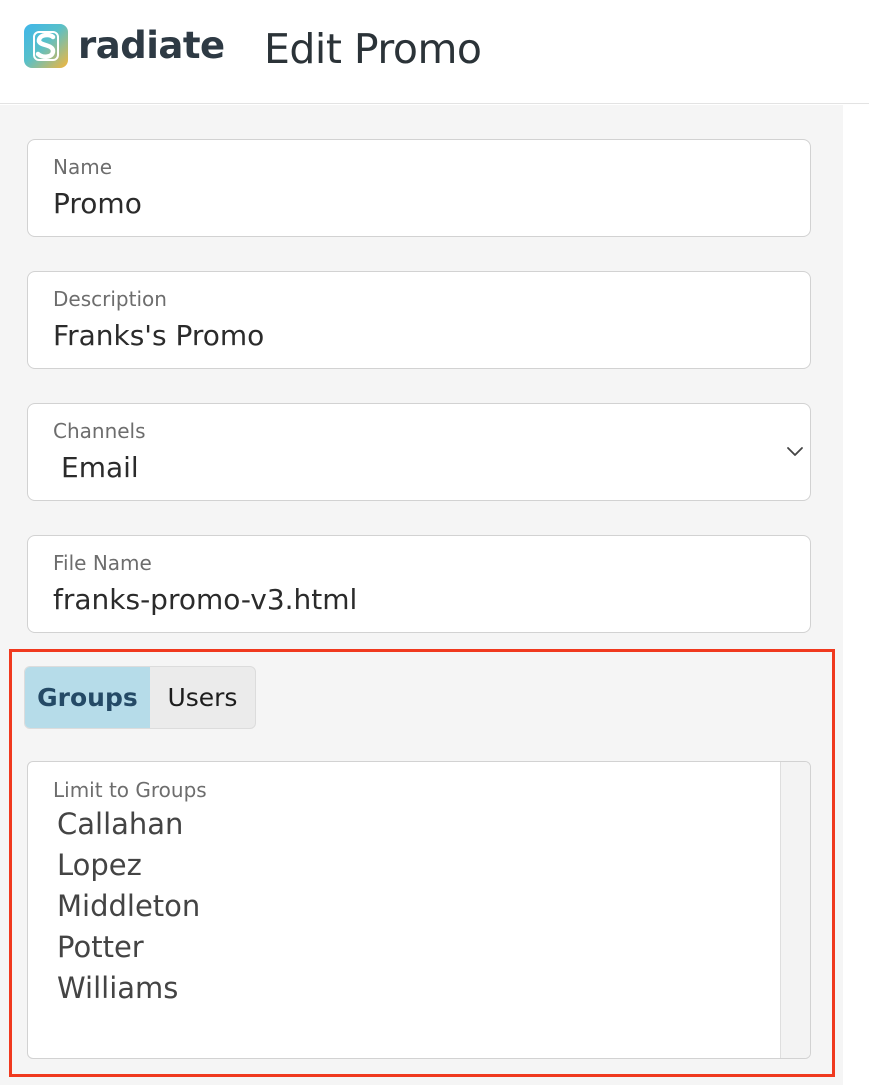 The height and width of the screenshot is (1085, 869). Describe the element at coordinates (83, 167) in the screenshot. I see `name-field-label: Name` at that location.